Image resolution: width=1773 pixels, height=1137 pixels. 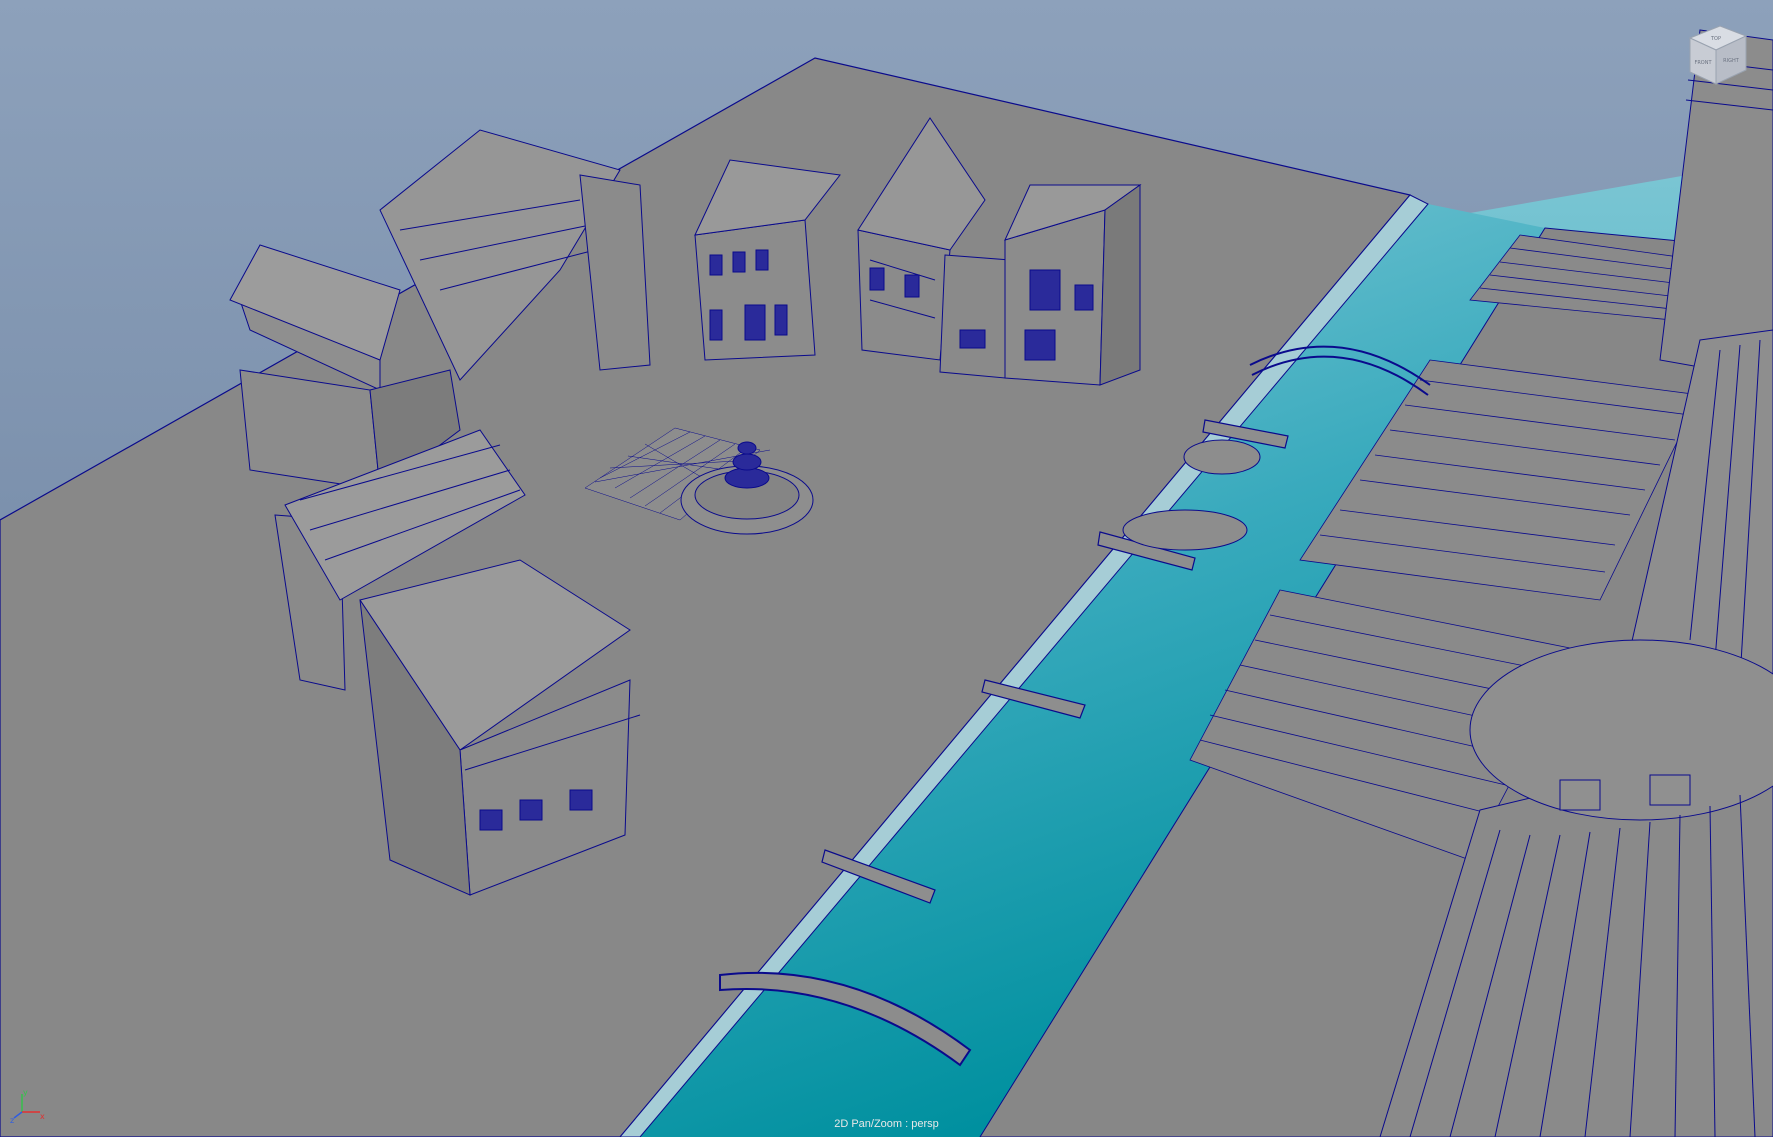 I want to click on axis-y-label: y, so click(x=25, y=1092).